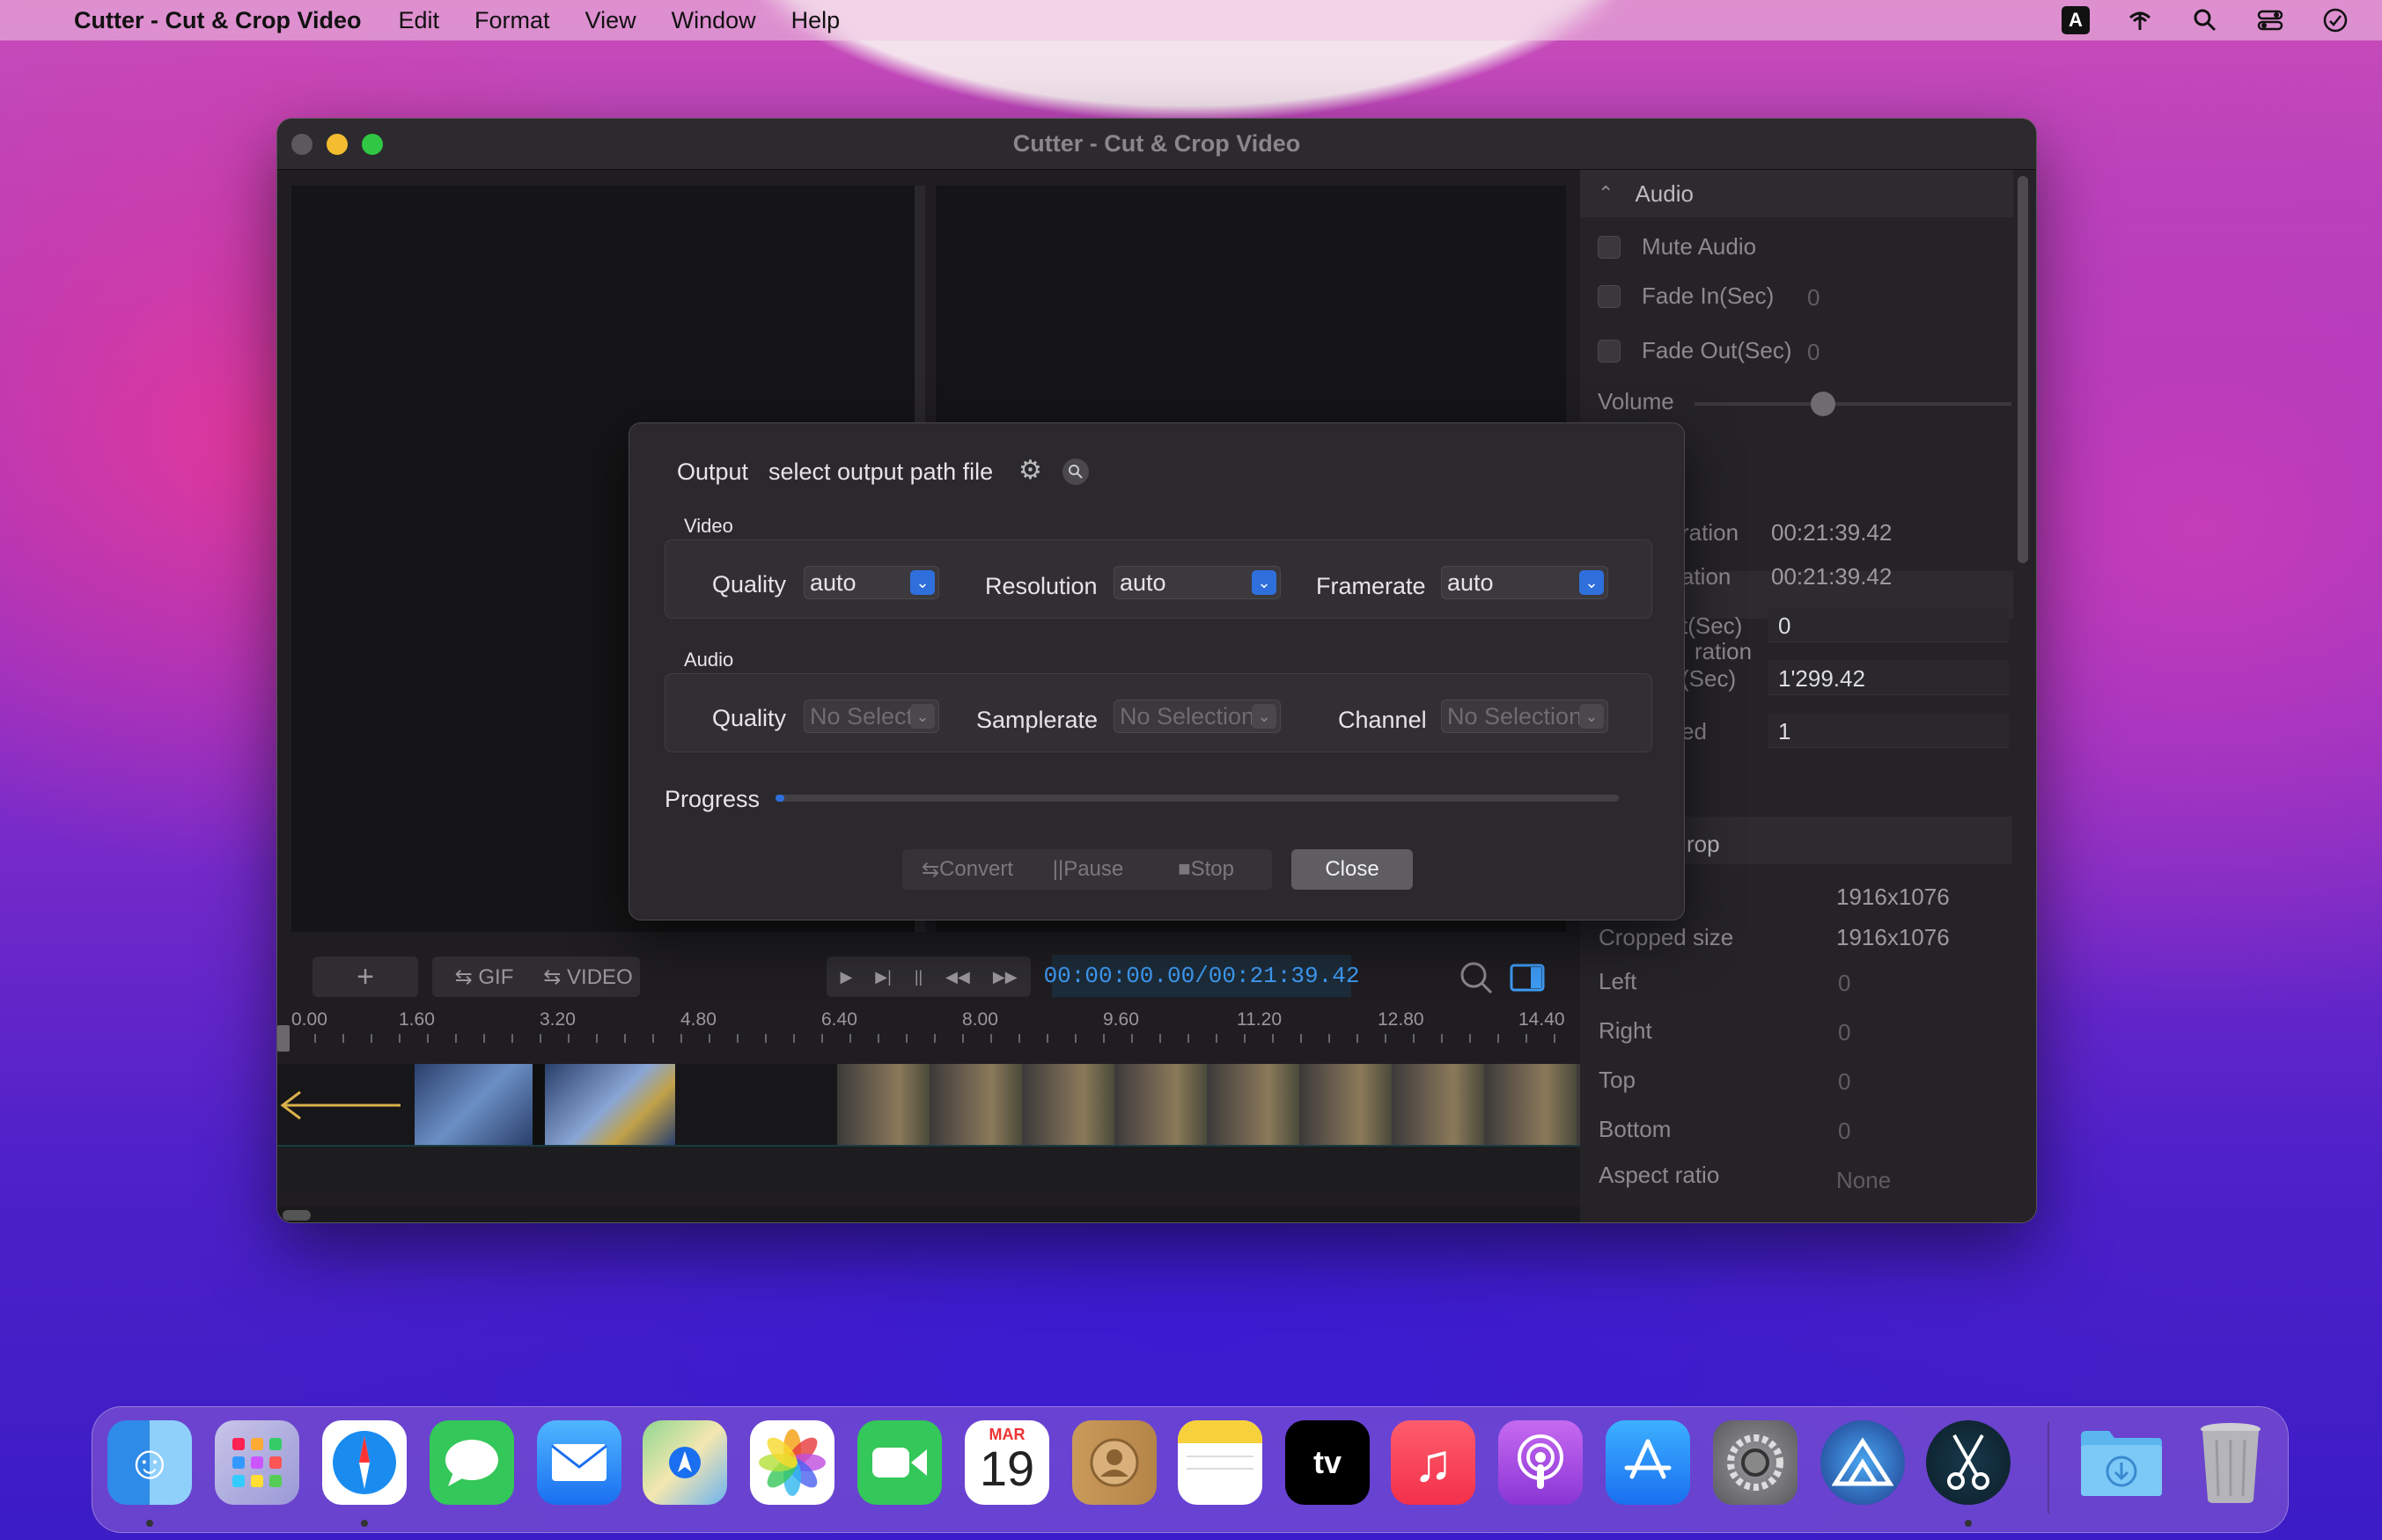 The width and height of the screenshot is (2382, 1540). What do you see at coordinates (2205, 20) in the screenshot?
I see `spotlight-search-icon` at bounding box center [2205, 20].